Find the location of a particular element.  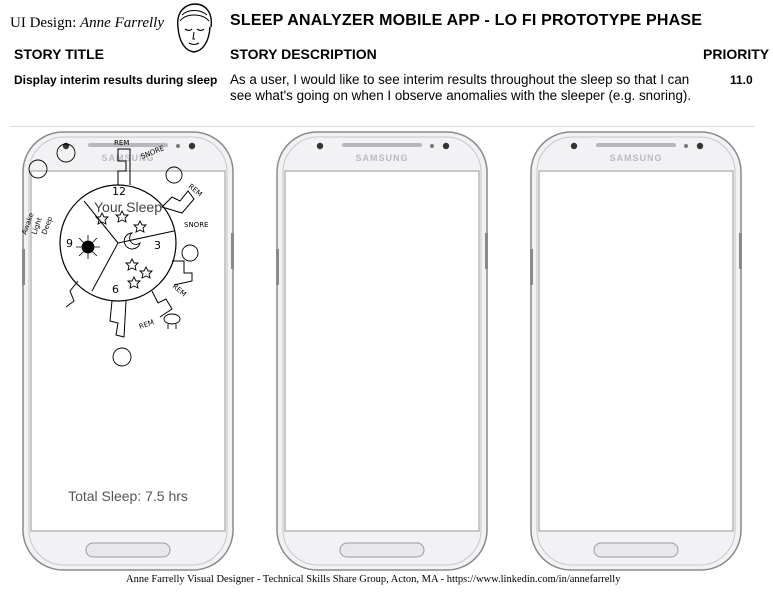

woman-face-sketch-icon is located at coordinates (194, 28).